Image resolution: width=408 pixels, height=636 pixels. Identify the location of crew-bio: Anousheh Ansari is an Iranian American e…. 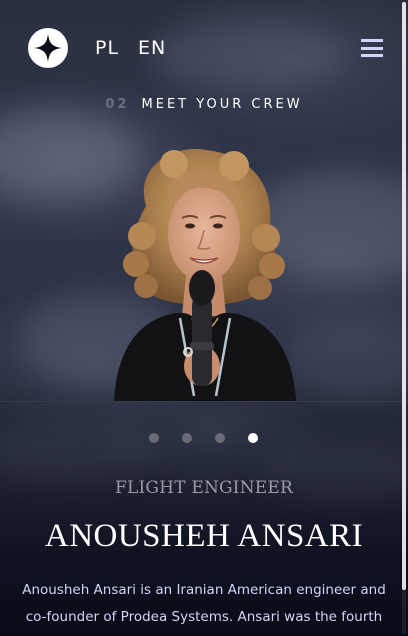
(204, 603).